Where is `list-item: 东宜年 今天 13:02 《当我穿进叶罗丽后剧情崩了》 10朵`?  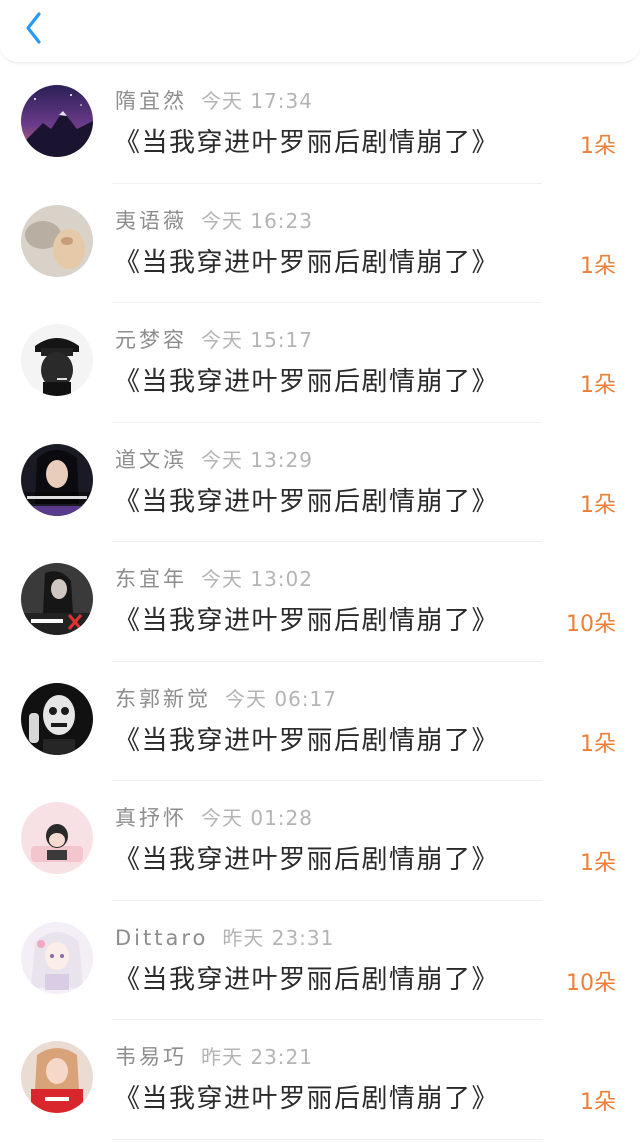
list-item: 东宜年 今天 13:02 《当我穿进叶罗丽后剧情崩了》 10朵 is located at coordinates (320, 602).